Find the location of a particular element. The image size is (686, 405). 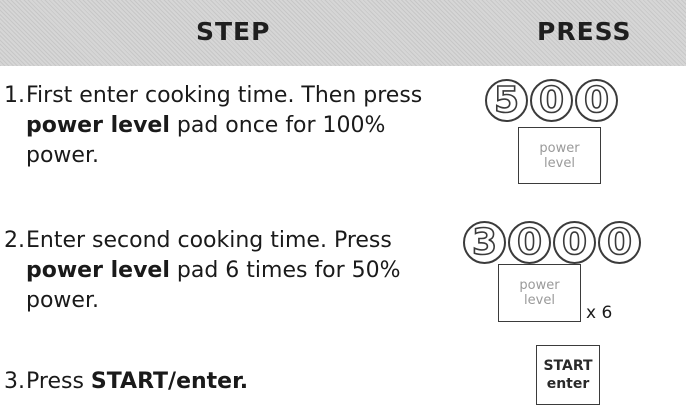

step-number: 1. is located at coordinates (14, 95).